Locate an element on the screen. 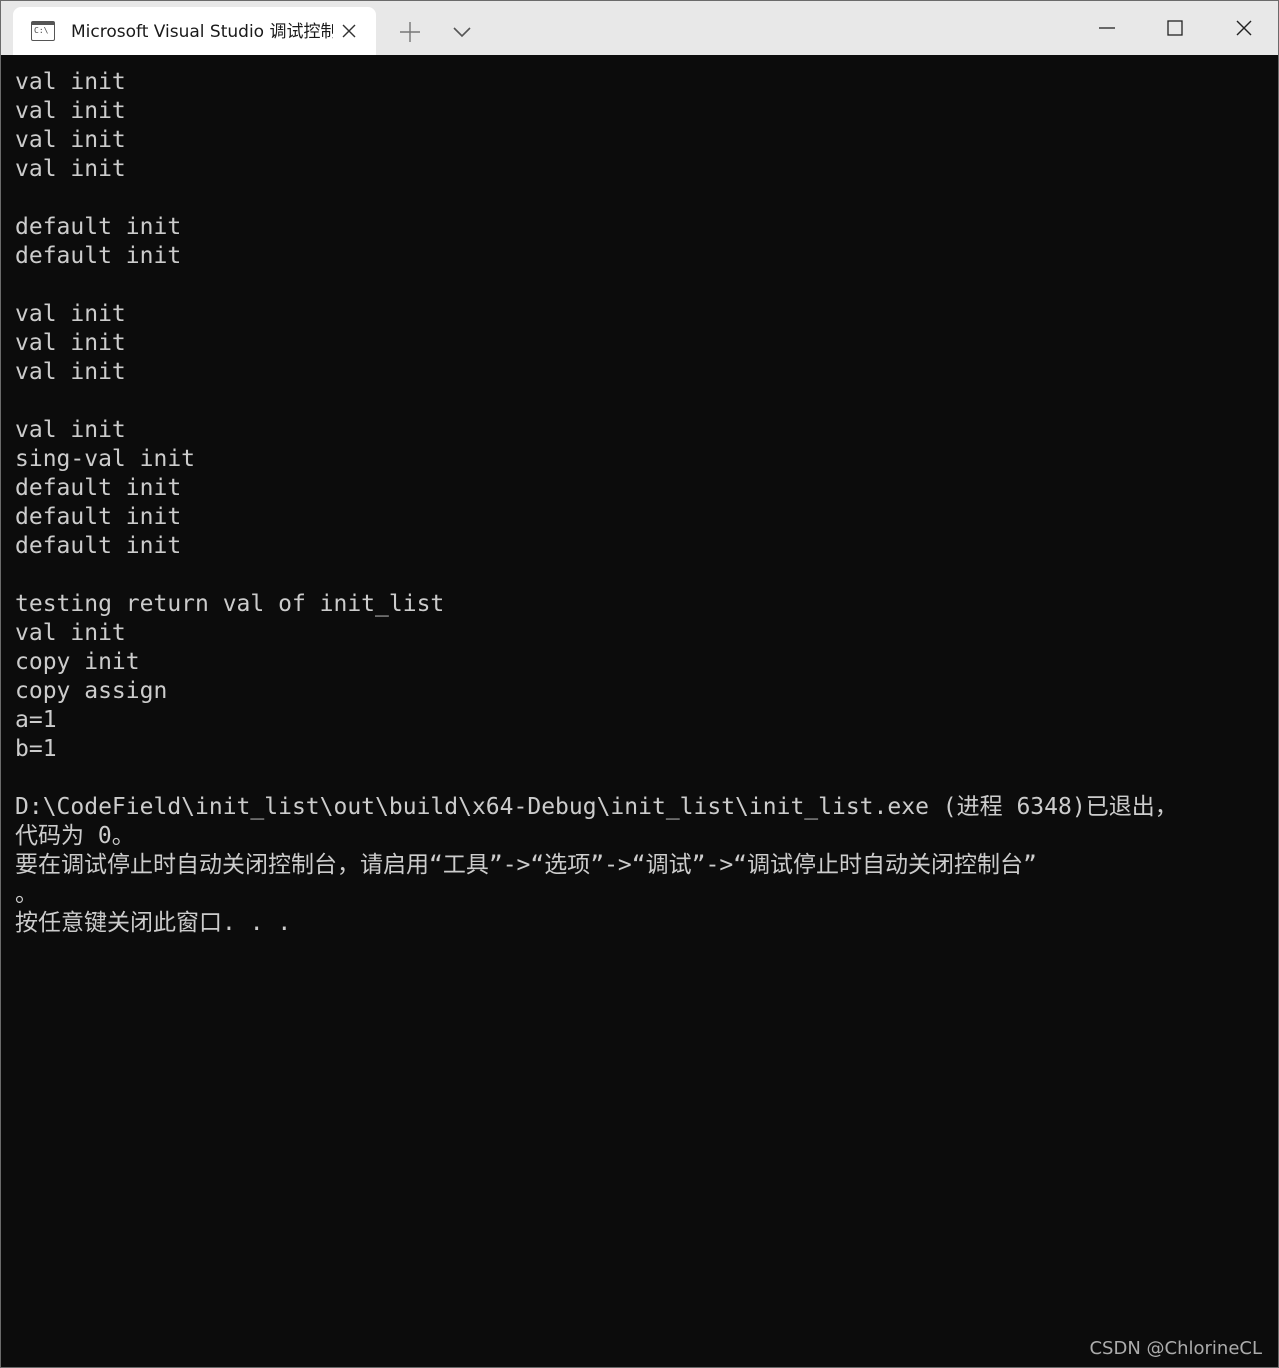 The height and width of the screenshot is (1368, 1279). minimize-button is located at coordinates (1107, 28).